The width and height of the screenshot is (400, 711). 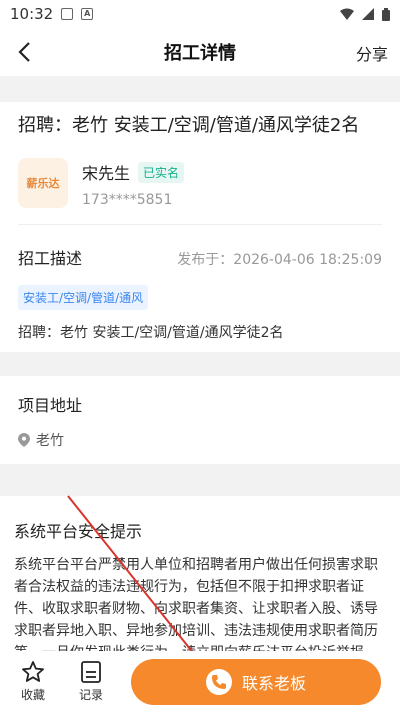 What do you see at coordinates (67, 14) in the screenshot?
I see `gallery-notification-icon` at bounding box center [67, 14].